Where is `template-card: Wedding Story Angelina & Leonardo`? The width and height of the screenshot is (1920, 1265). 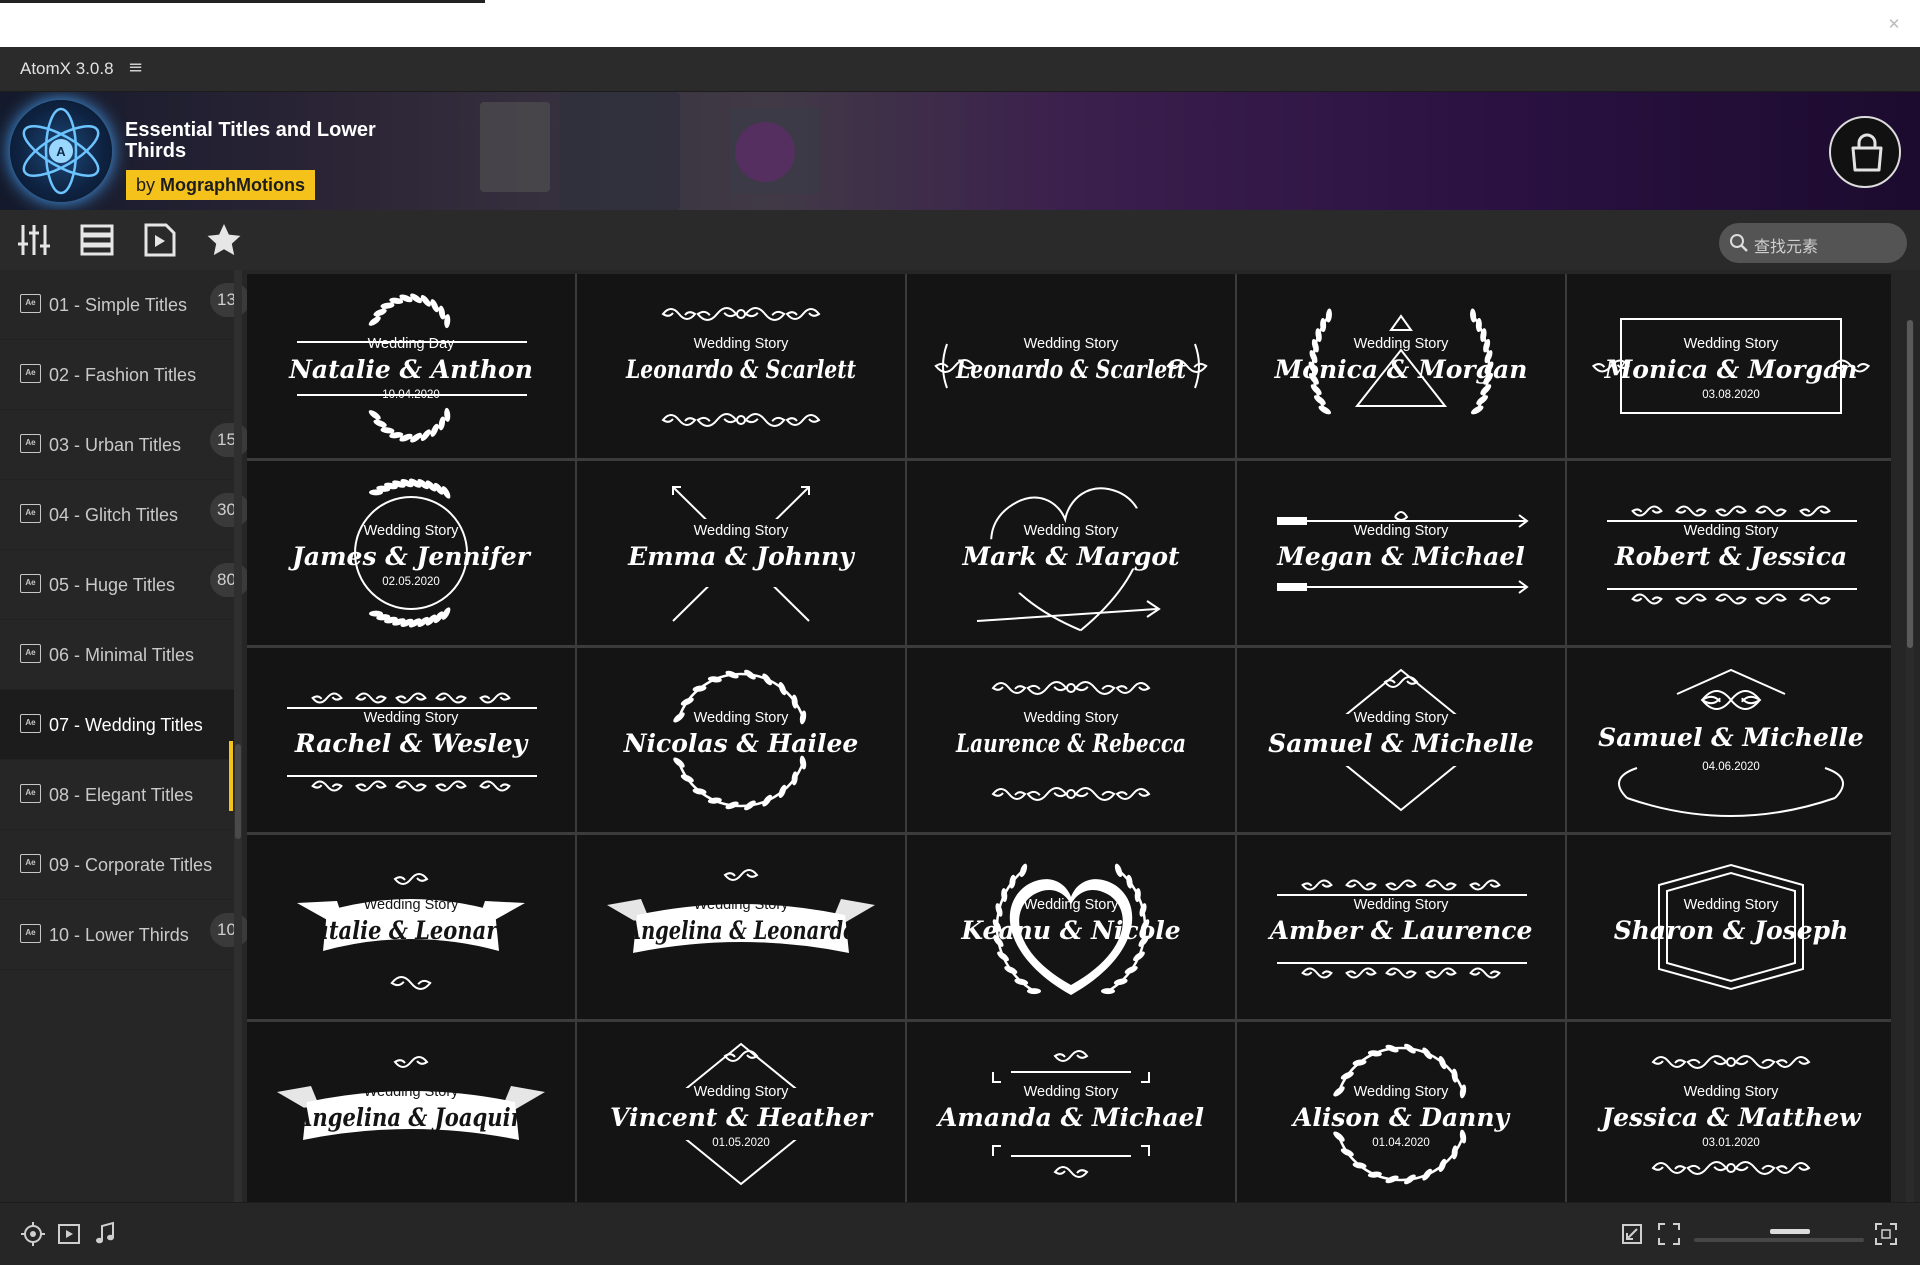
template-card: Wedding Story Angelina & Leonardo is located at coordinates (741, 927).